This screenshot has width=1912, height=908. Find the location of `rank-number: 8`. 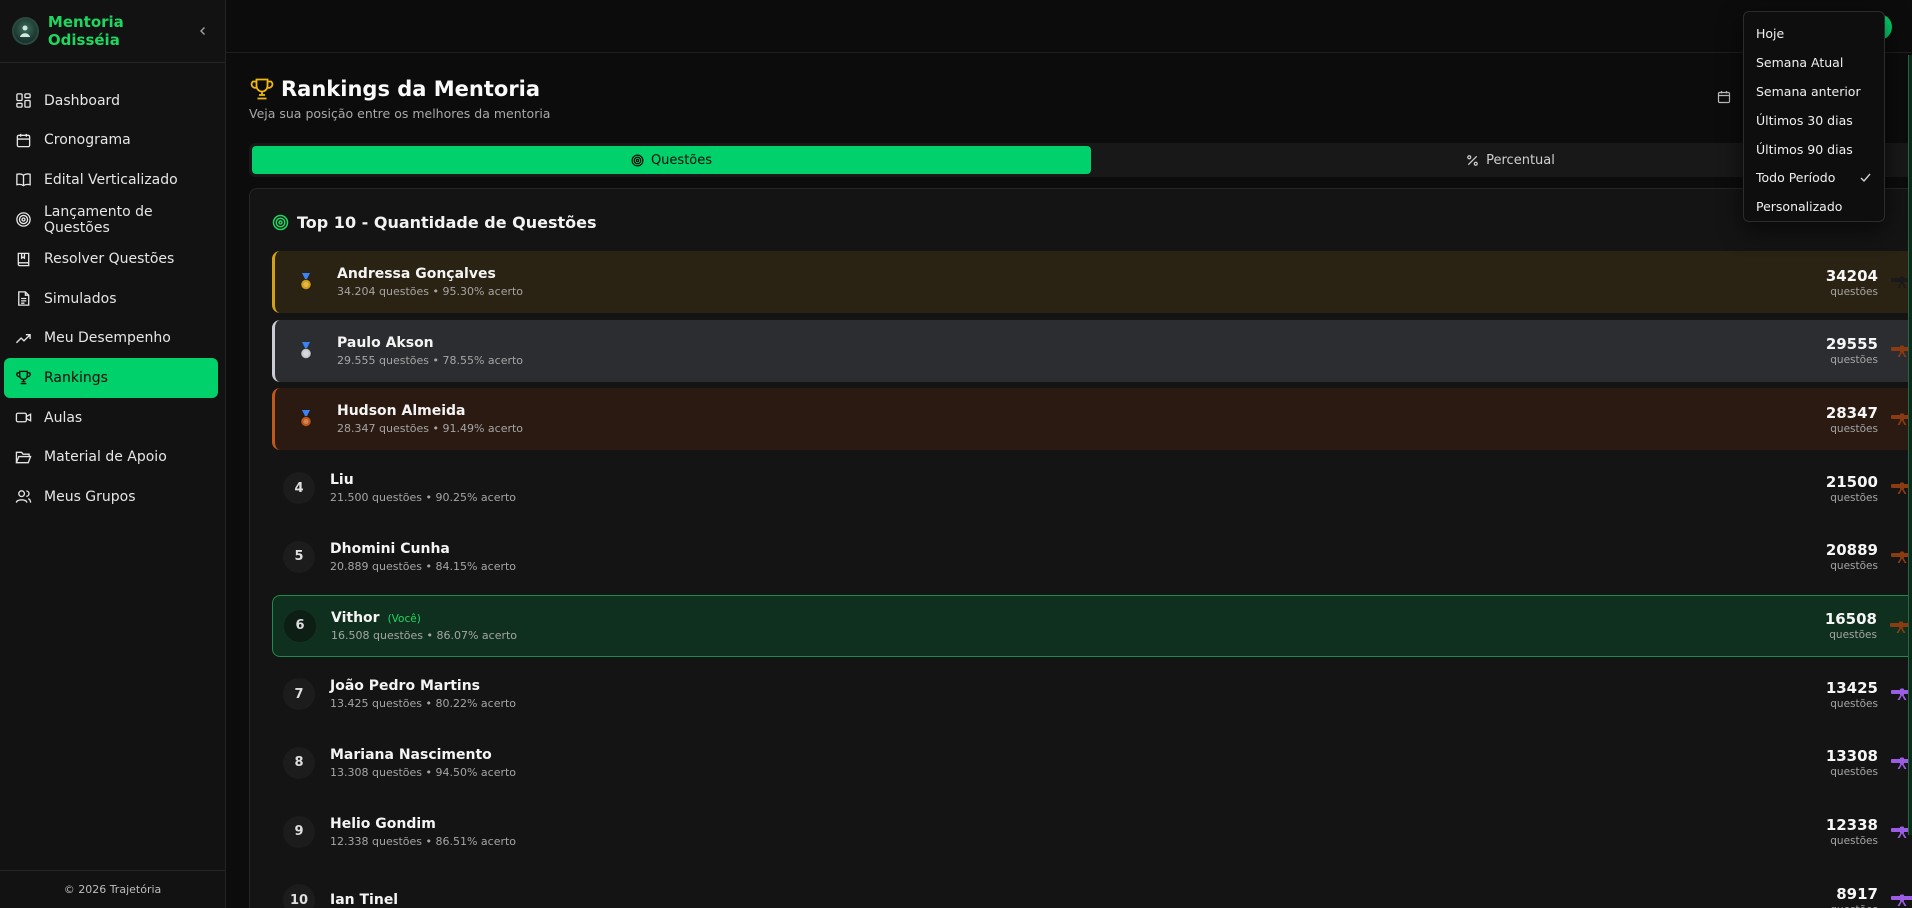

rank-number: 8 is located at coordinates (299, 762).